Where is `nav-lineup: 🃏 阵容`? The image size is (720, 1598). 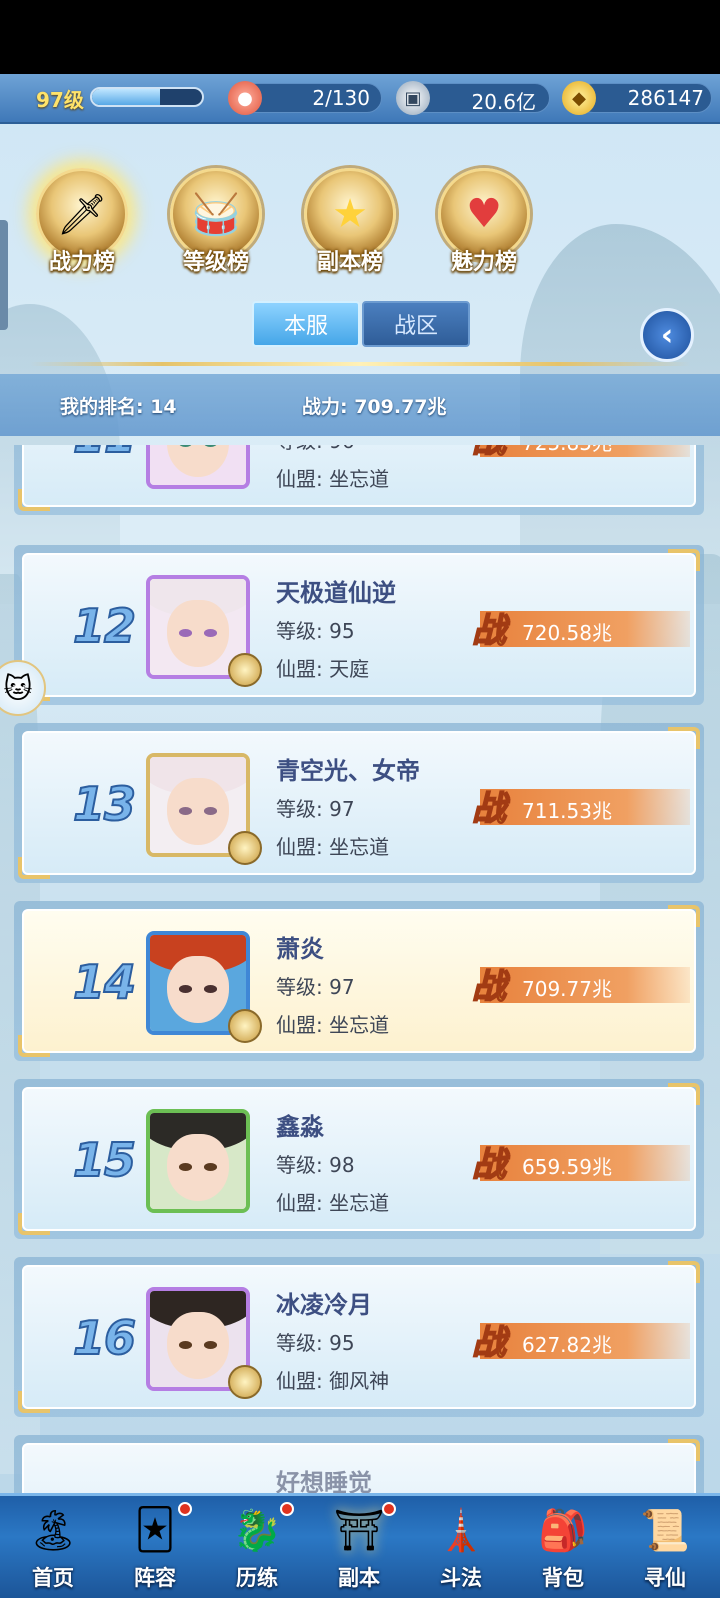 nav-lineup: 🃏 阵容 is located at coordinates (155, 1547).